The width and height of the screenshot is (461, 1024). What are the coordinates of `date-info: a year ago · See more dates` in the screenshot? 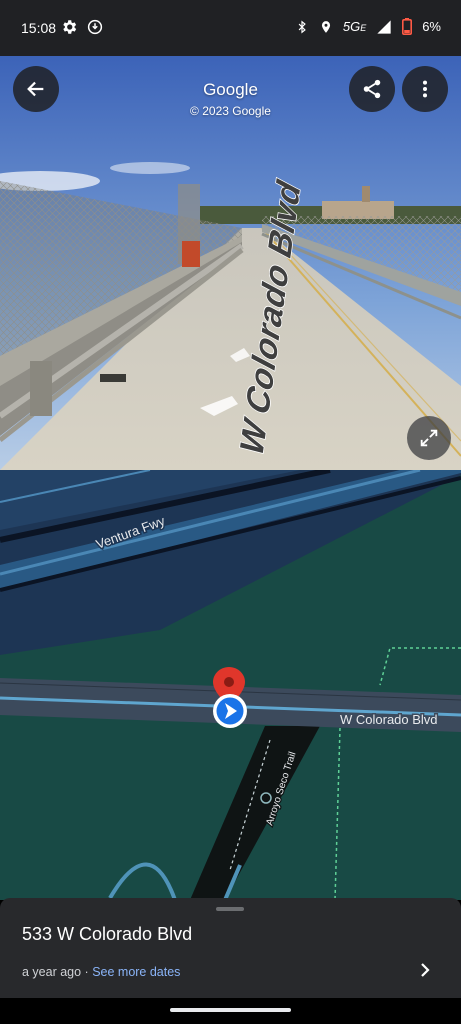 It's located at (101, 972).